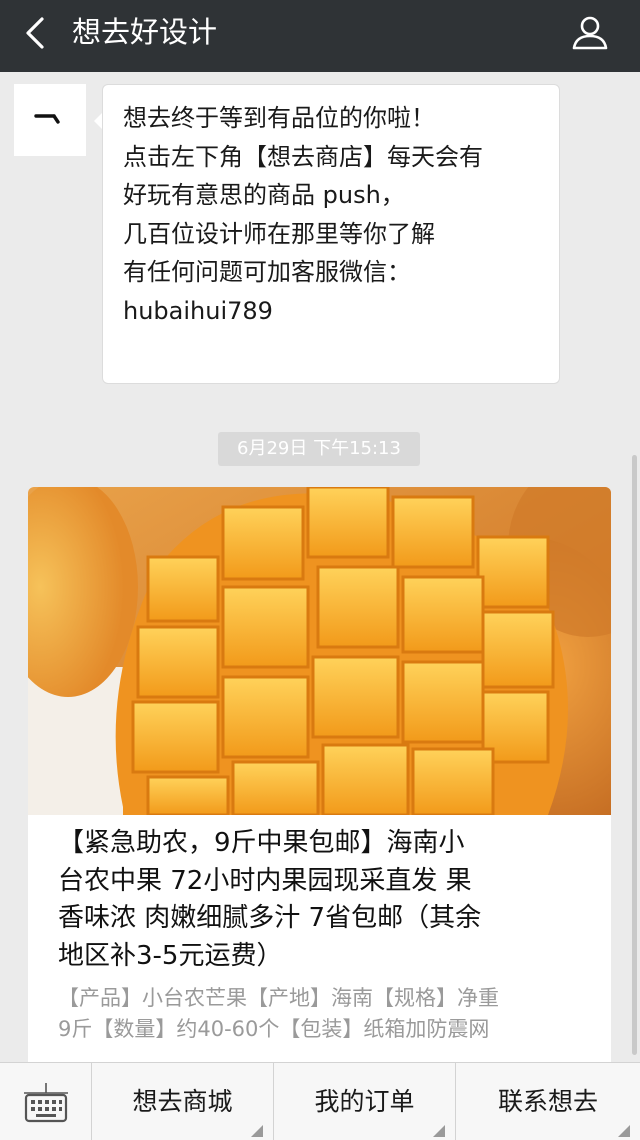 The width and height of the screenshot is (640, 1140). Describe the element at coordinates (170, 955) in the screenshot. I see `article-title-line: 地区补3-5元运费）` at that location.